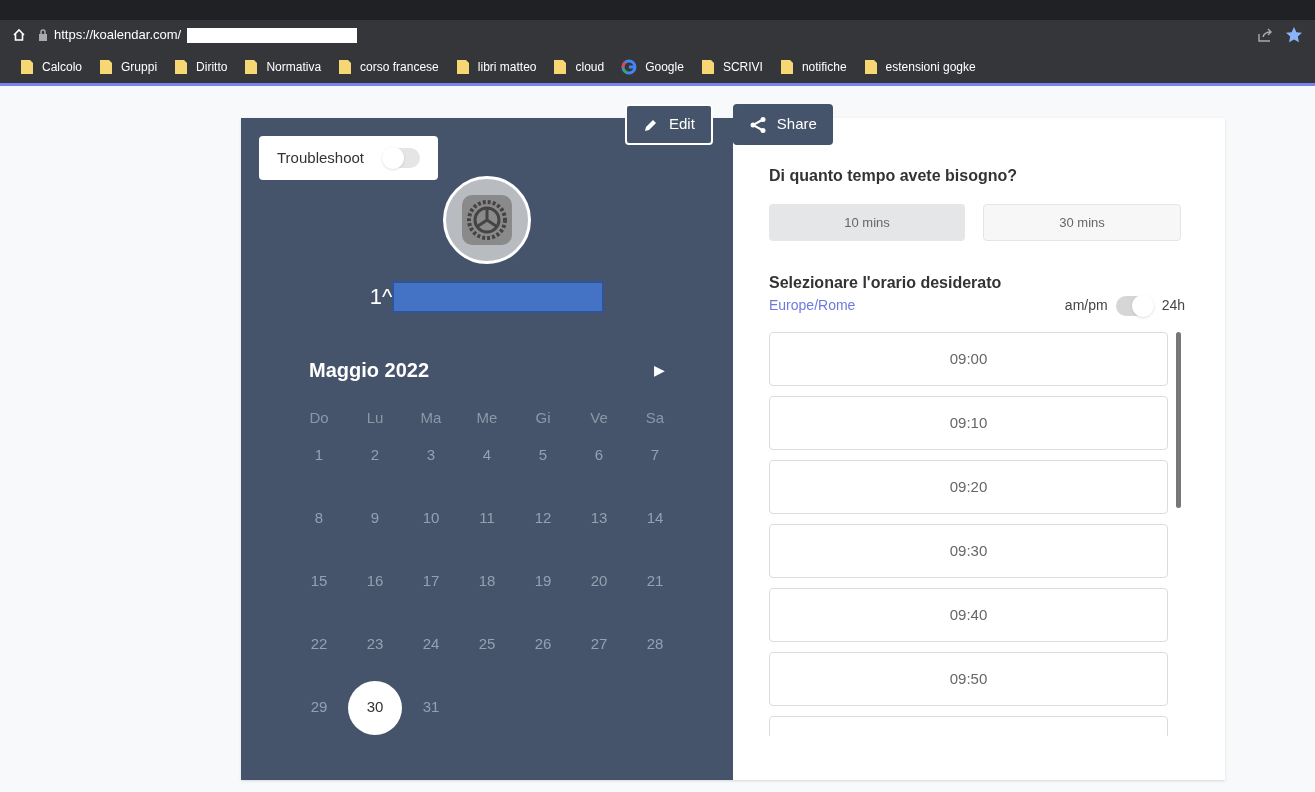  What do you see at coordinates (543, 418) in the screenshot?
I see `weekday-label: Gi` at bounding box center [543, 418].